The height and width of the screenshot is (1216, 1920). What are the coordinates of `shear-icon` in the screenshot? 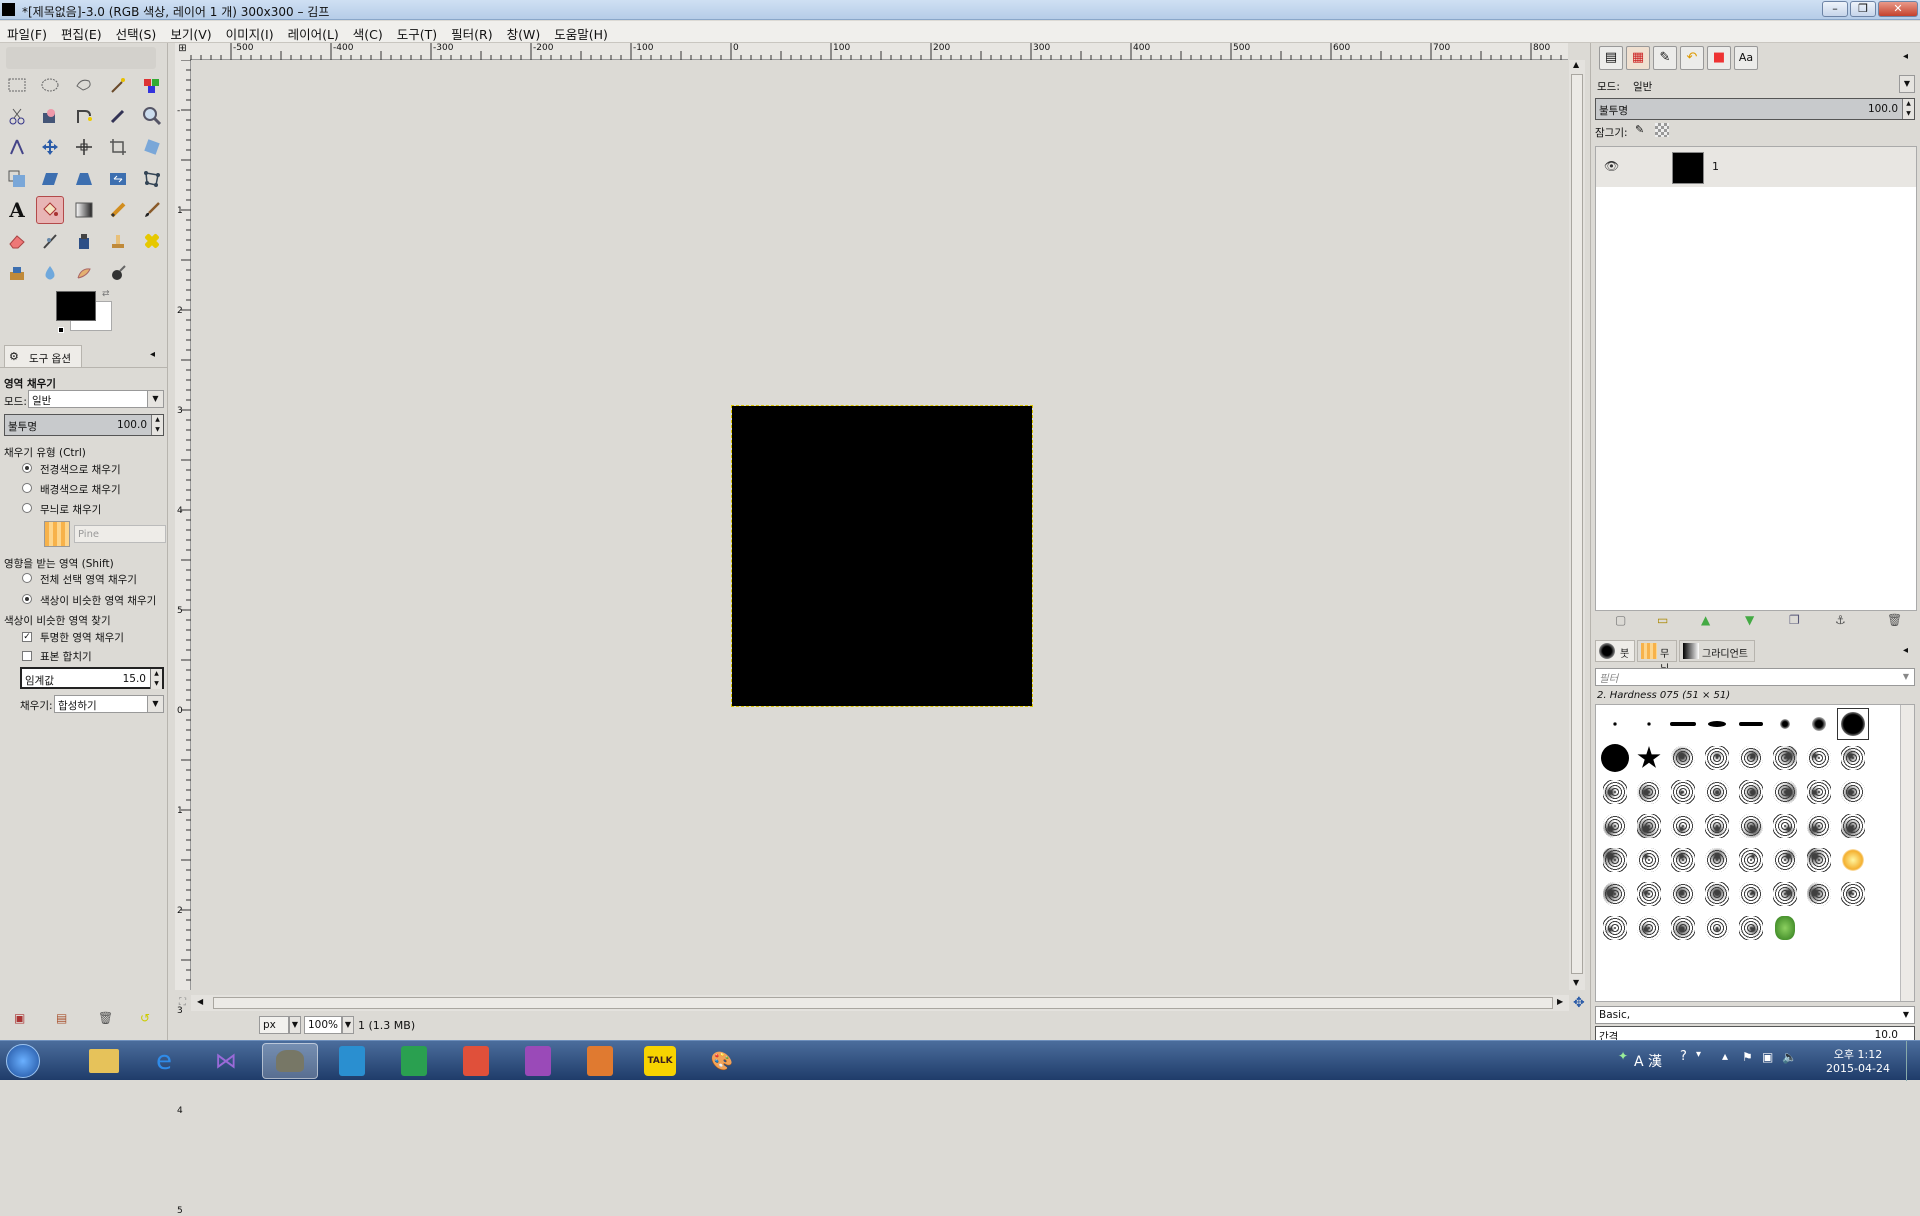 It's located at (50, 179).